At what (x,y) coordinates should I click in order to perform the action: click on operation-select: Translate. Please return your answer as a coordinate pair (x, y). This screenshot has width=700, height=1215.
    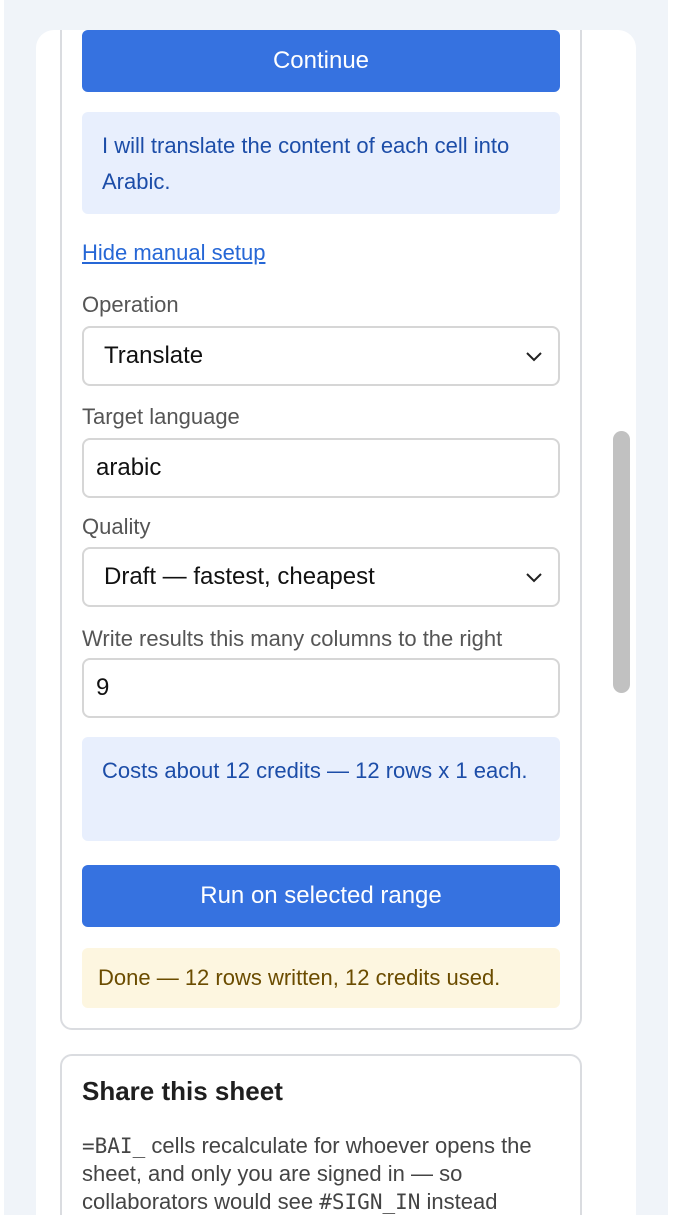
    Looking at the image, I should click on (321, 356).